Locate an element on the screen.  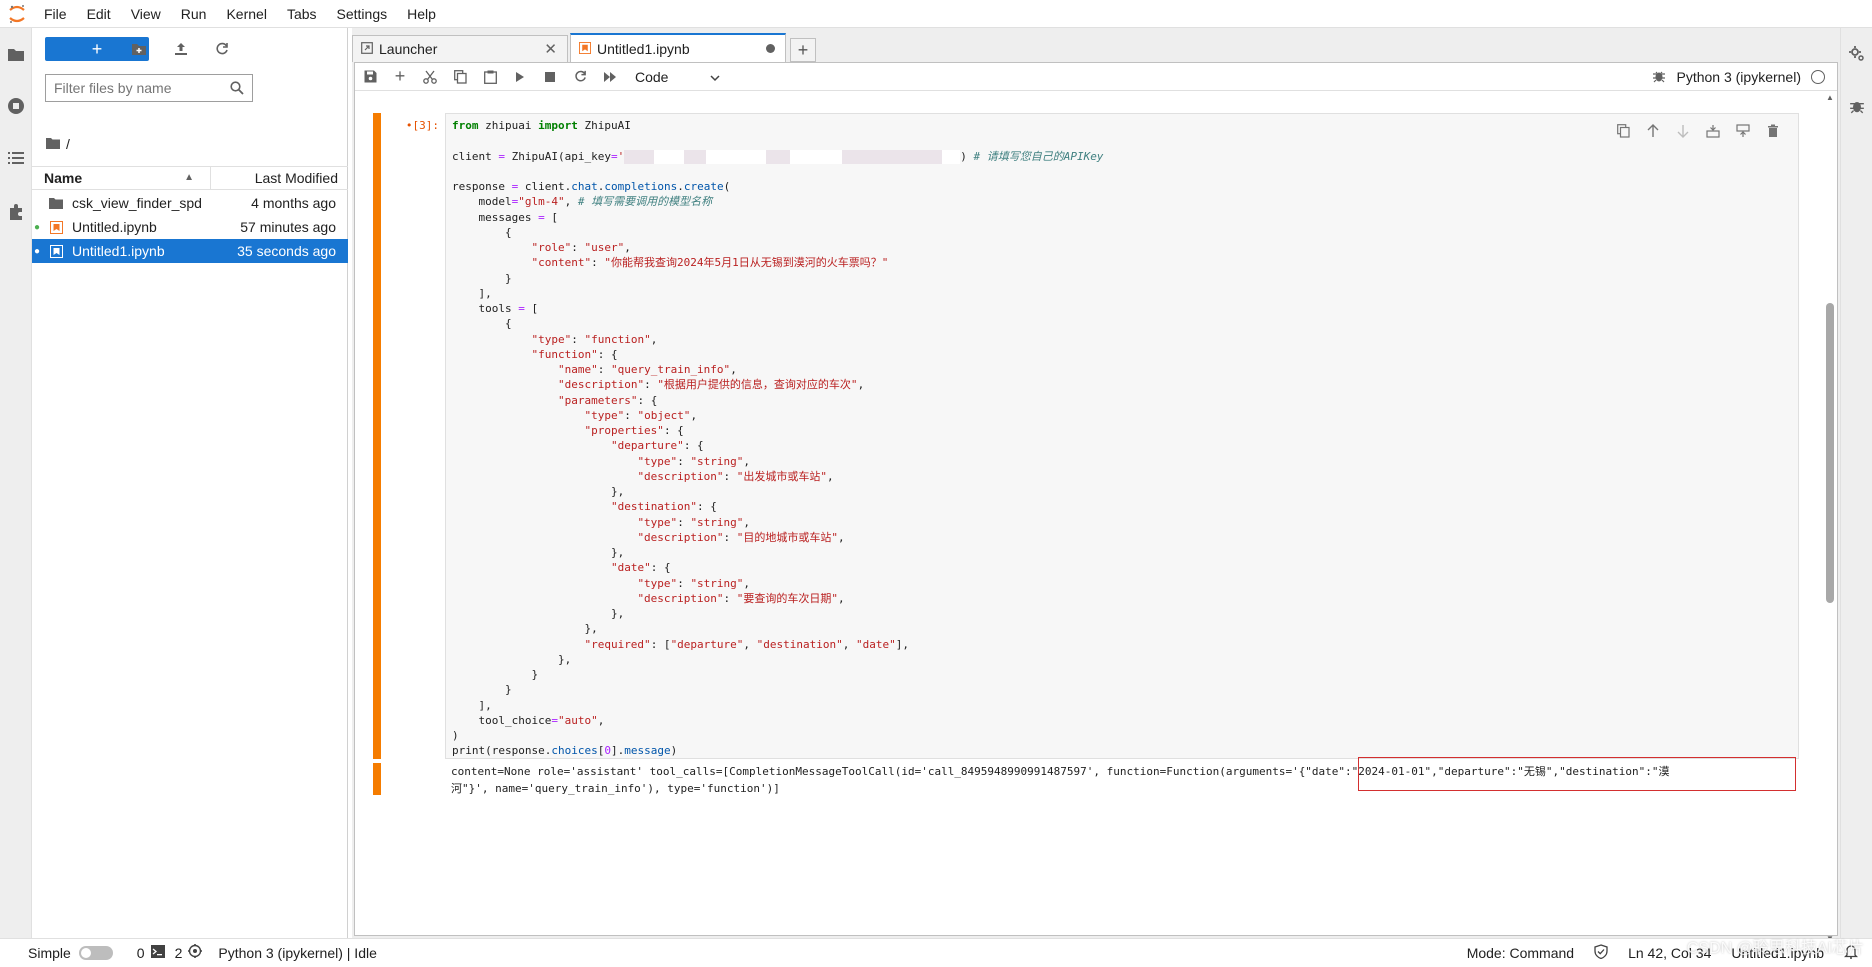
column-header-name: Name ▲ is located at coordinates (121, 178).